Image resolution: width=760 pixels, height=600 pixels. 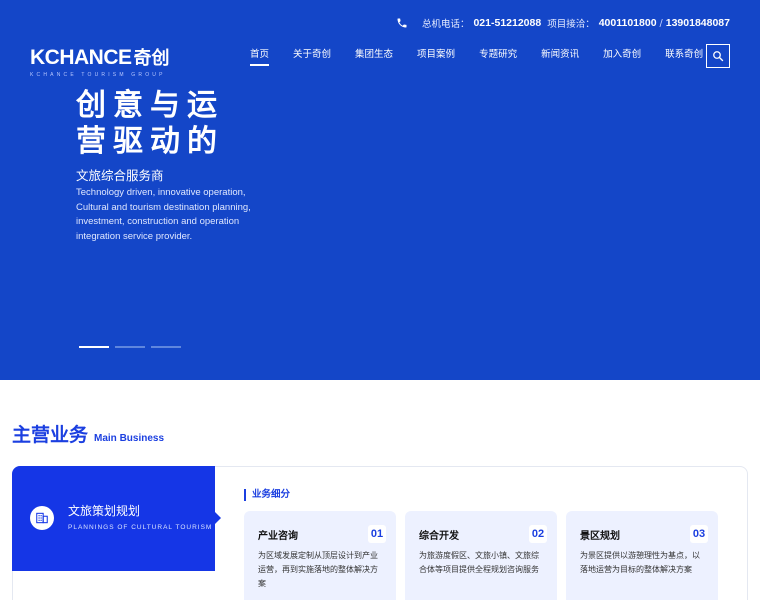 I want to click on nav-item-join: 加入奇创, so click(x=622, y=57).